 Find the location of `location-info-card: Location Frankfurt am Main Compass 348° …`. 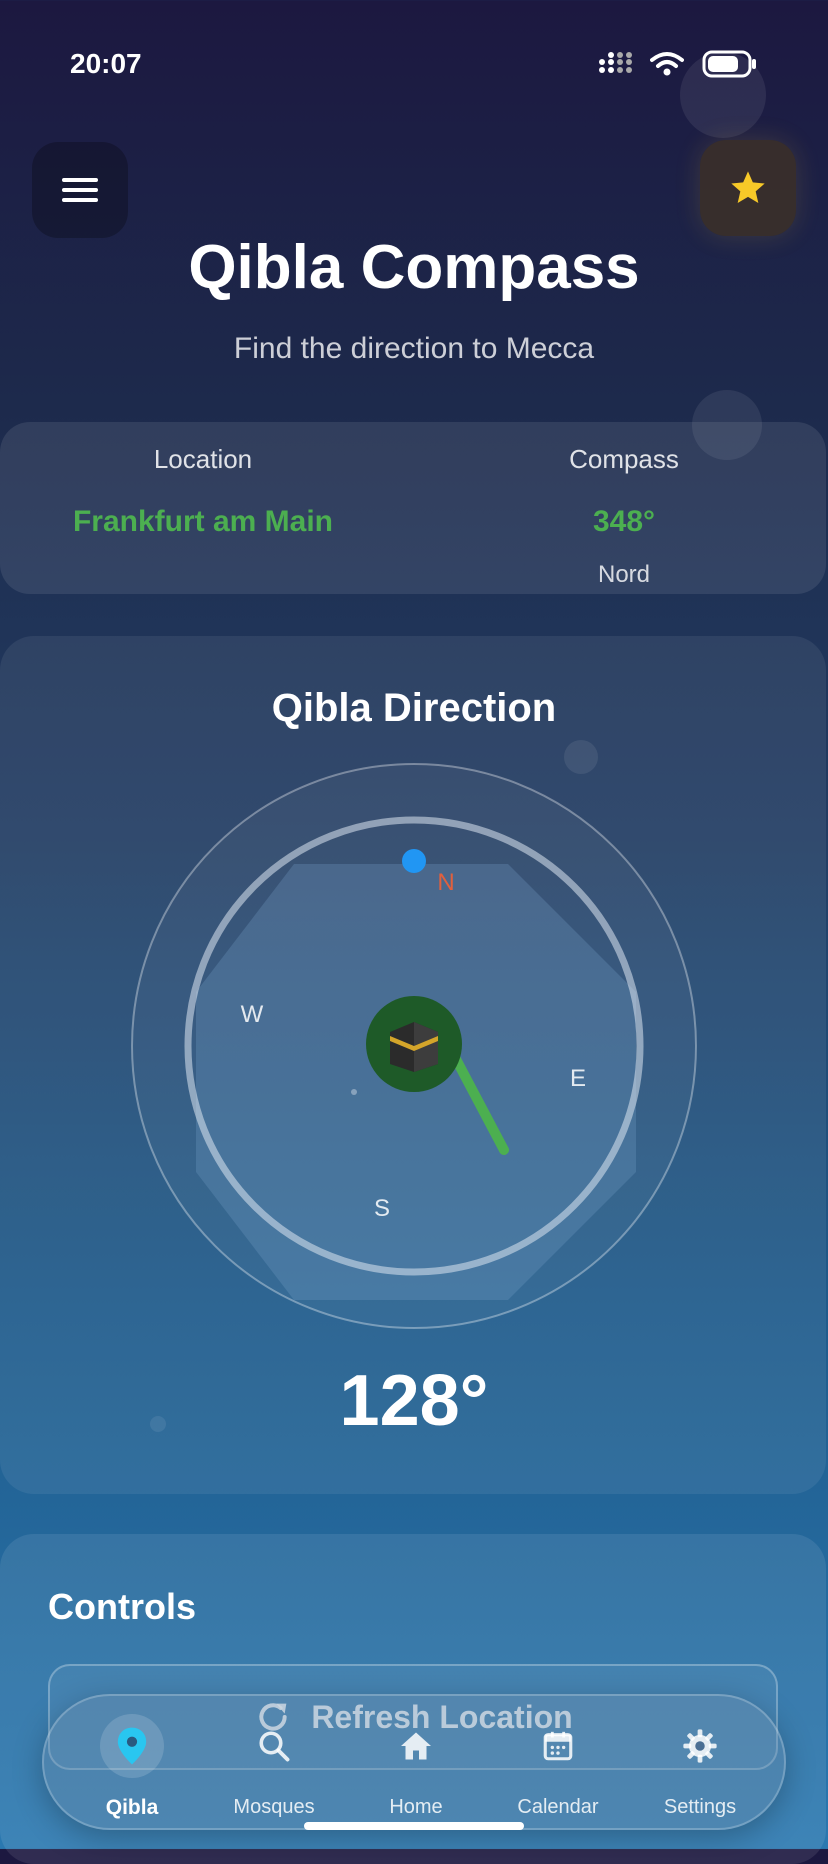

location-info-card: Location Frankfurt am Main Compass 348° … is located at coordinates (413, 508).